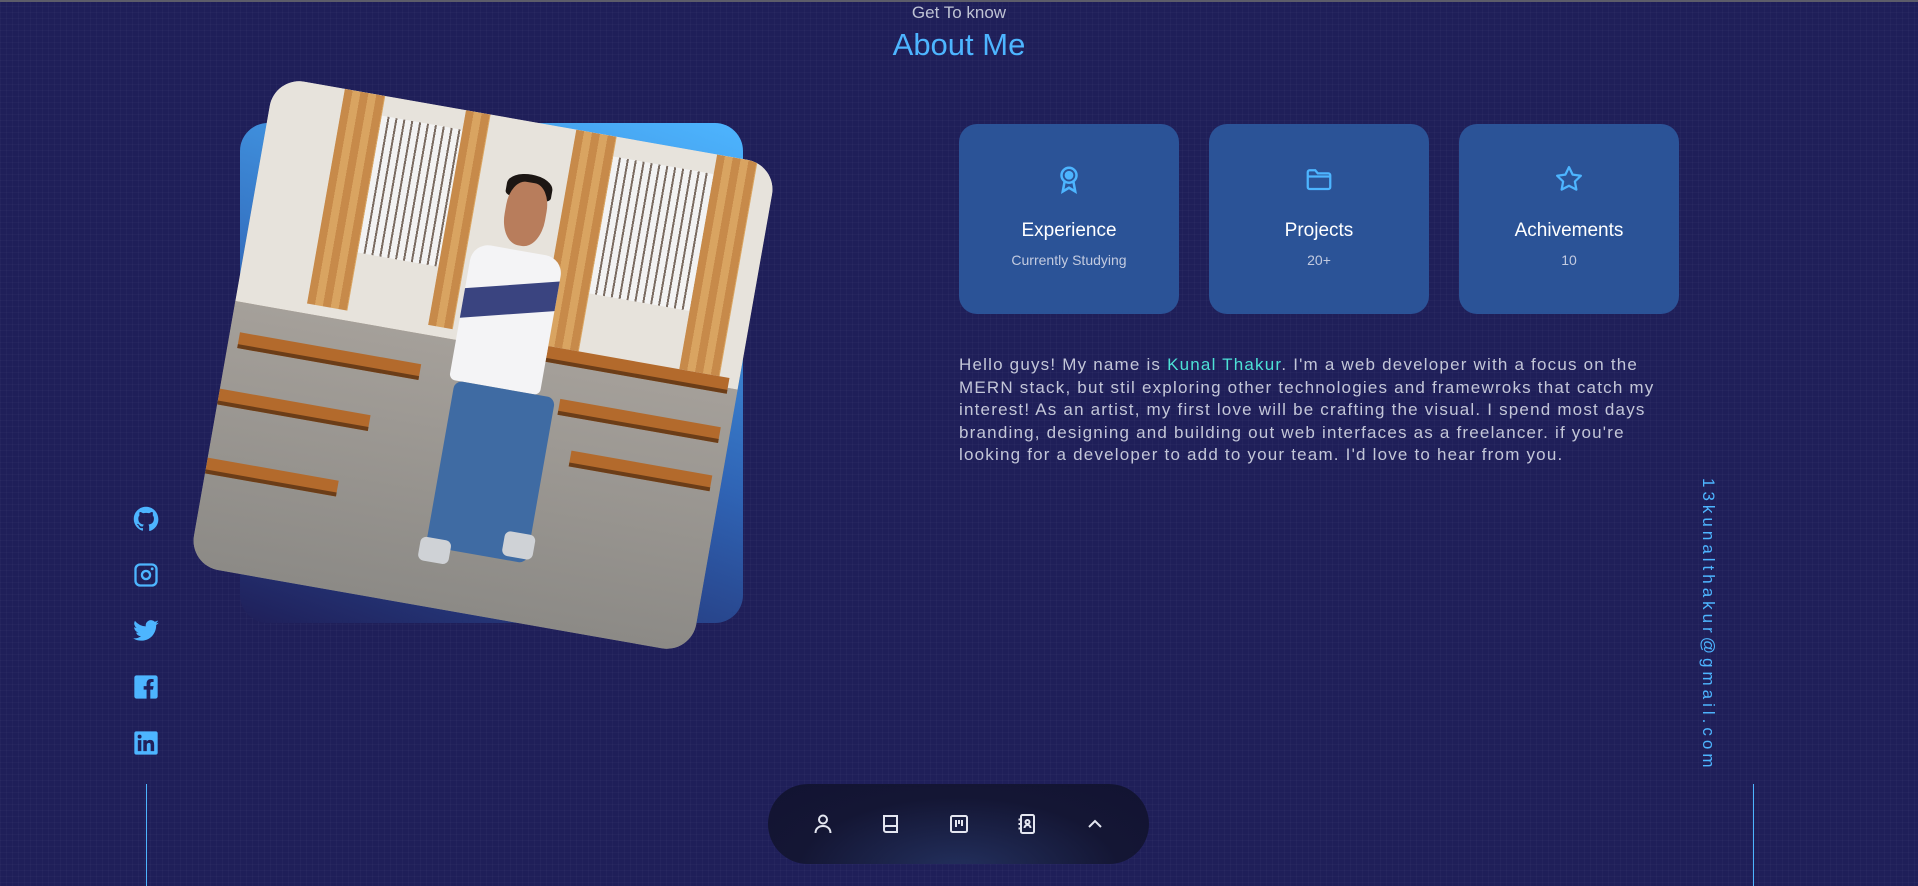 The height and width of the screenshot is (886, 1918). What do you see at coordinates (1063, 364) in the screenshot?
I see `about-text-intro: Hello guys! My name is` at bounding box center [1063, 364].